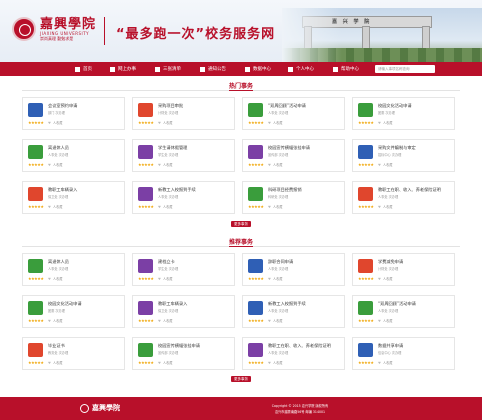  Describe the element at coordinates (54, 29) in the screenshot. I see `university-logo: 嘉興學院 JIAXING UNIVERSITY 崇尚真理 勤勉求是` at that location.